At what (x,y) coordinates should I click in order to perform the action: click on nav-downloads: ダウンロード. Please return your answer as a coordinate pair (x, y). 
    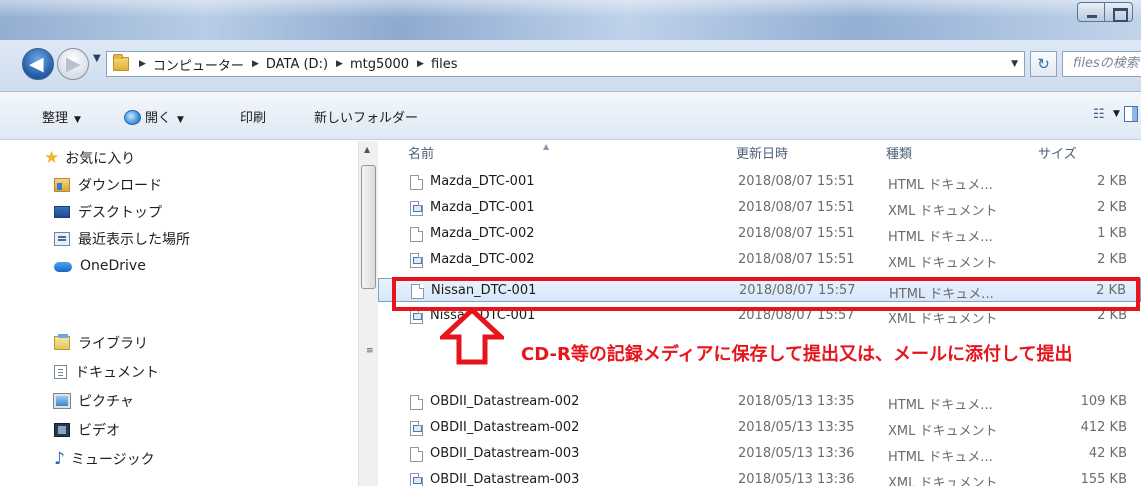
    Looking at the image, I should click on (108, 185).